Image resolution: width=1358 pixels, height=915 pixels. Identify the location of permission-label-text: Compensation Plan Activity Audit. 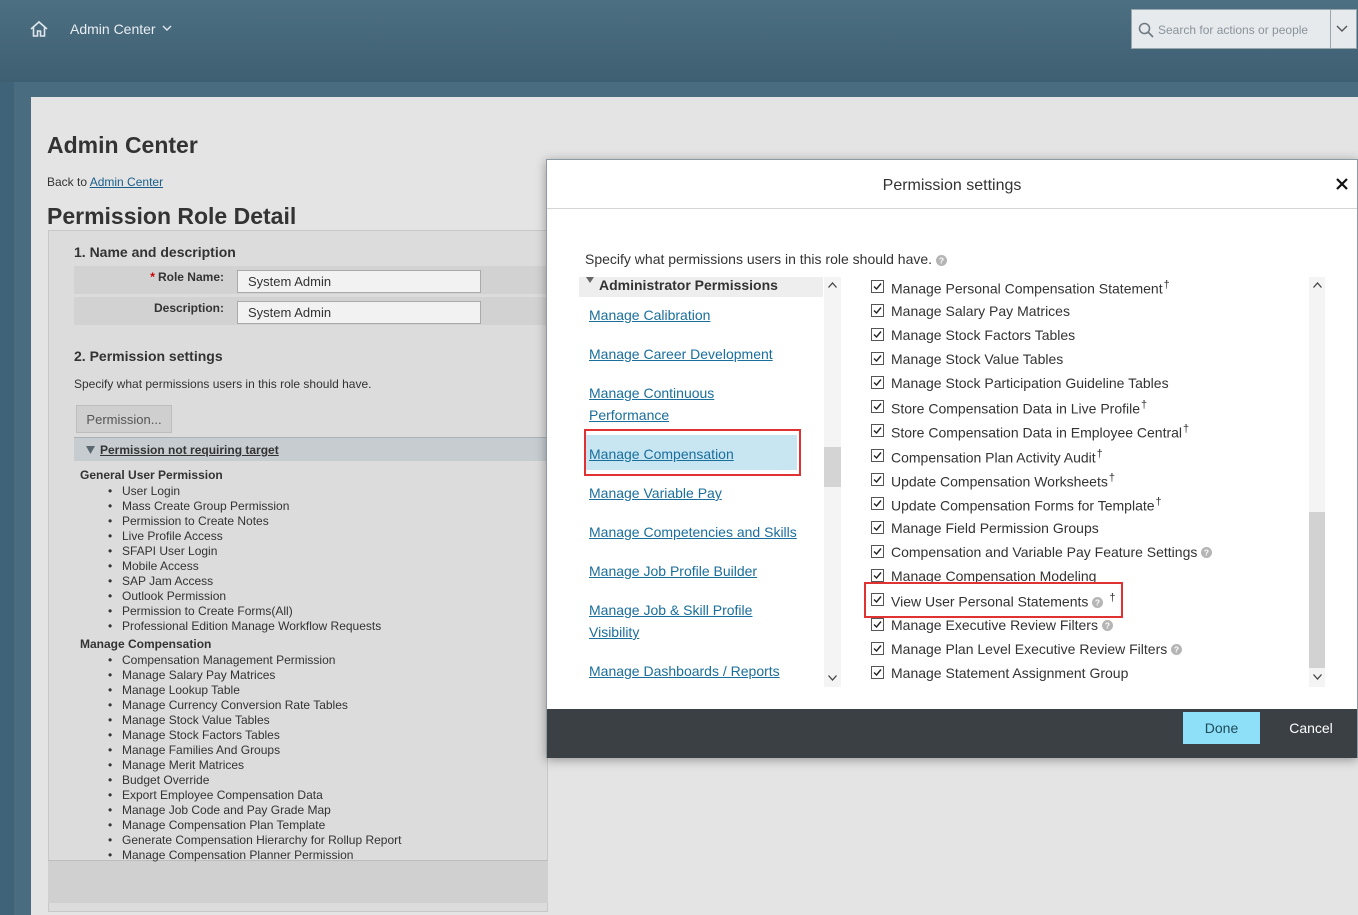
(993, 457).